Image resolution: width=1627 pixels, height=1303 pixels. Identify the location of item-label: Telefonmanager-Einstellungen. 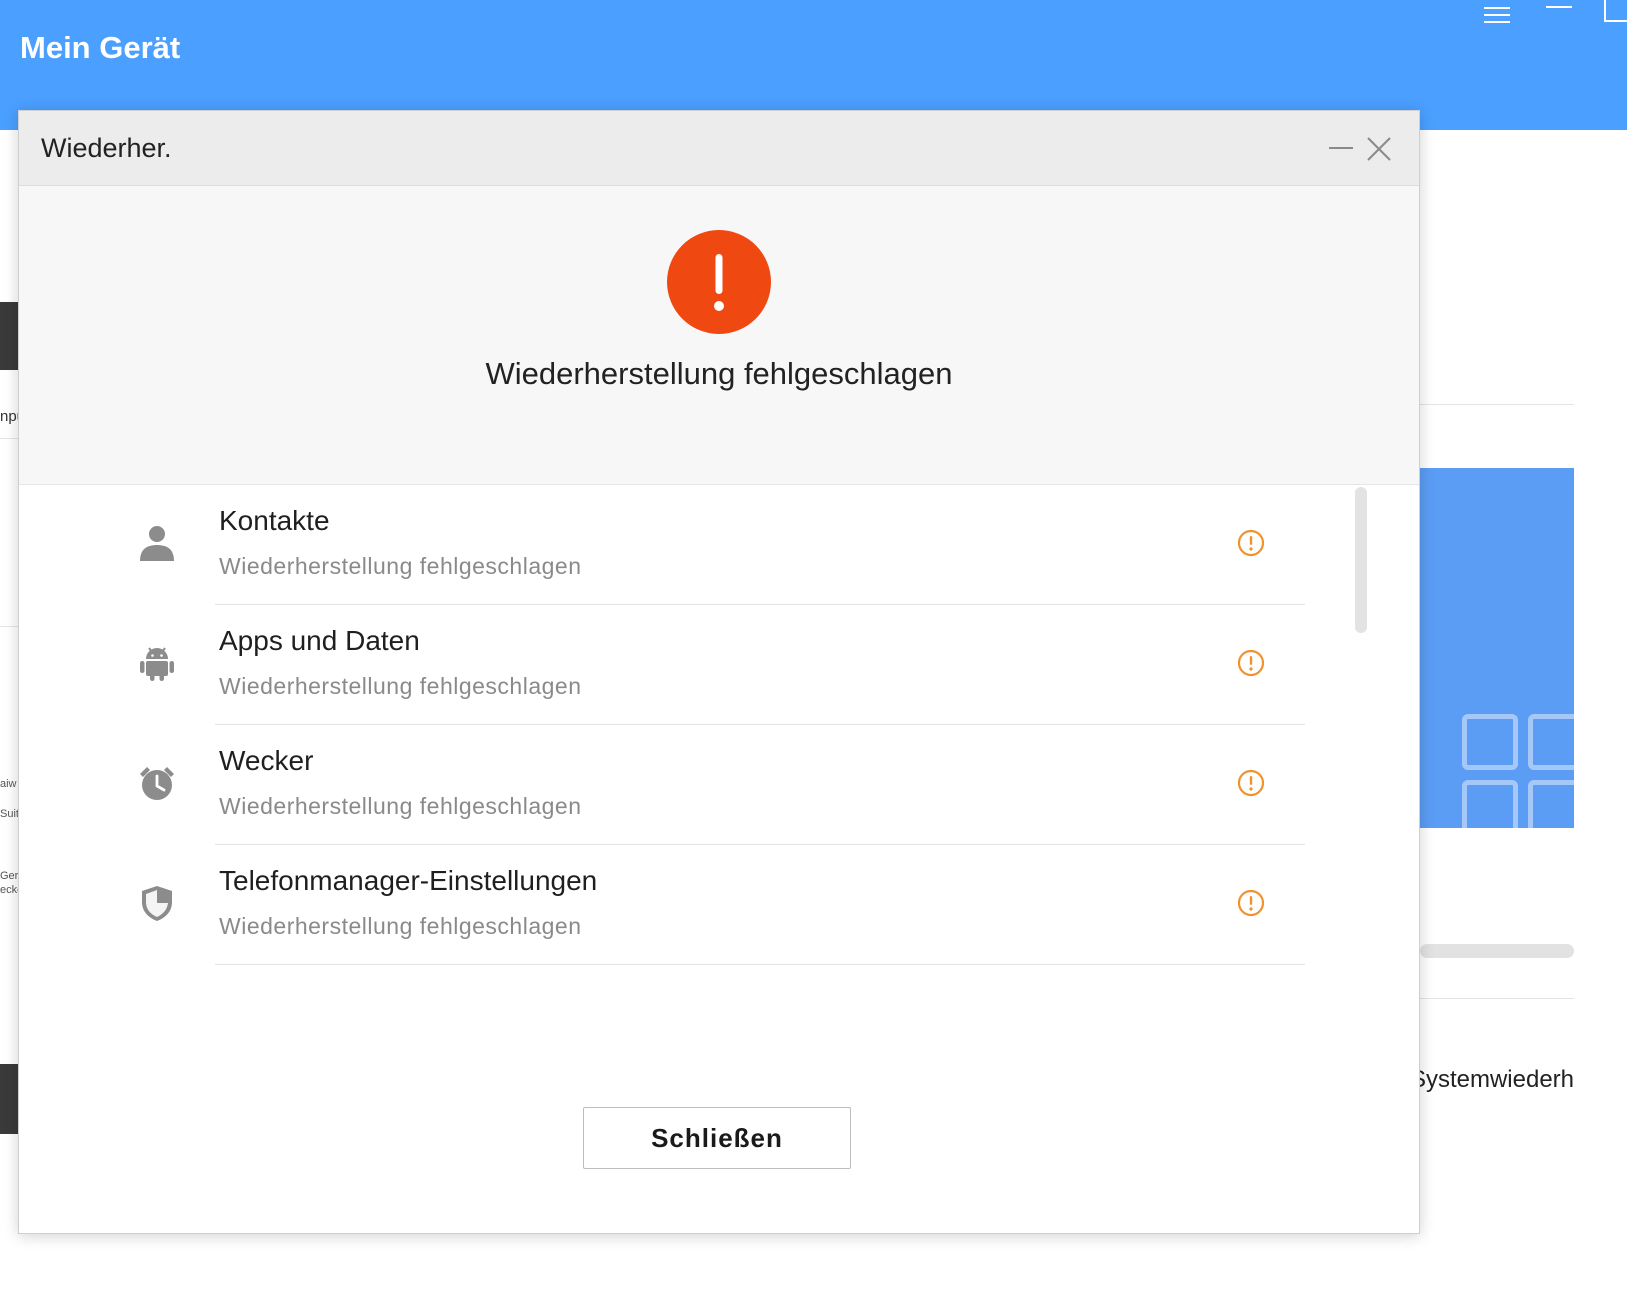
(408, 880).